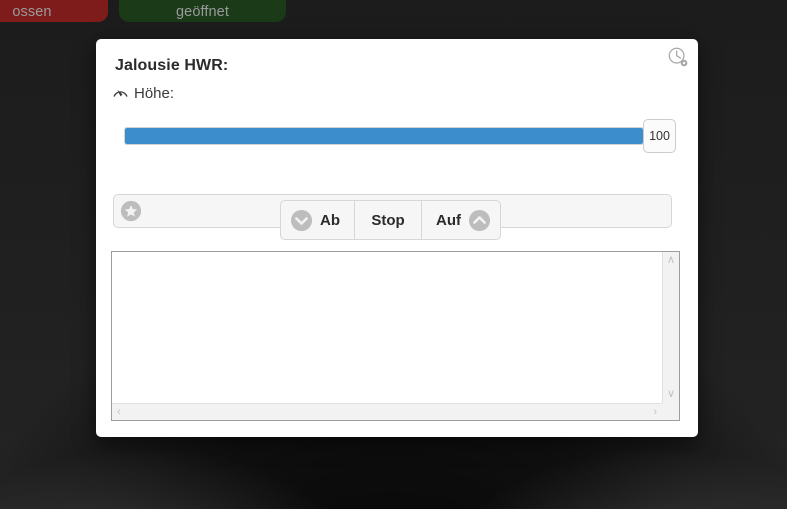 Image resolution: width=787 pixels, height=509 pixels. I want to click on height-value-input: 100, so click(659, 136).